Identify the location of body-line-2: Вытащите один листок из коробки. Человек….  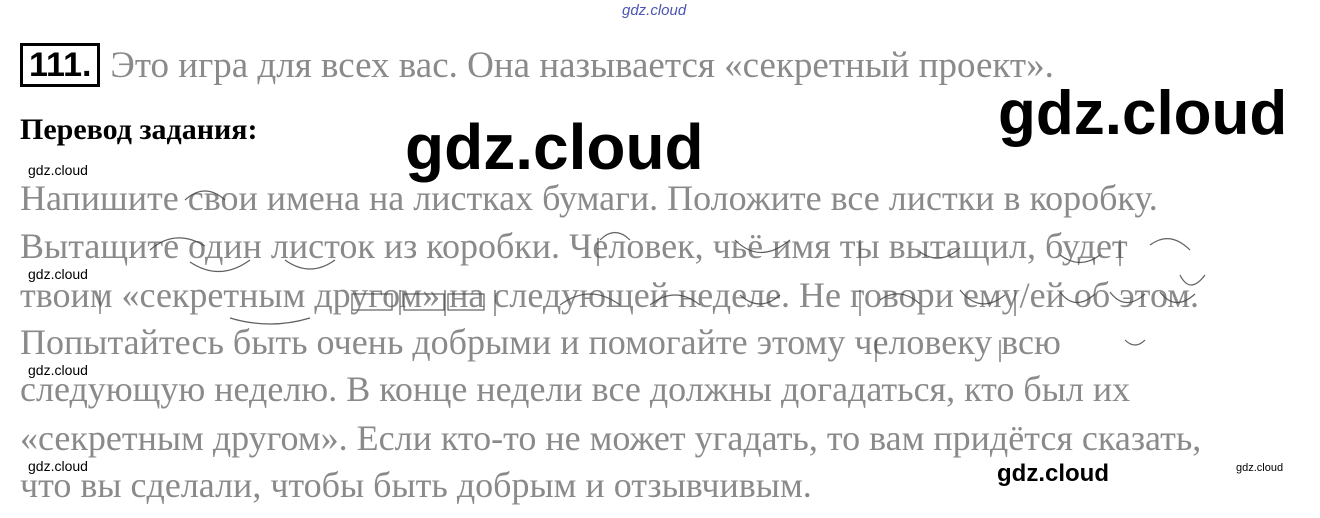
(574, 246).